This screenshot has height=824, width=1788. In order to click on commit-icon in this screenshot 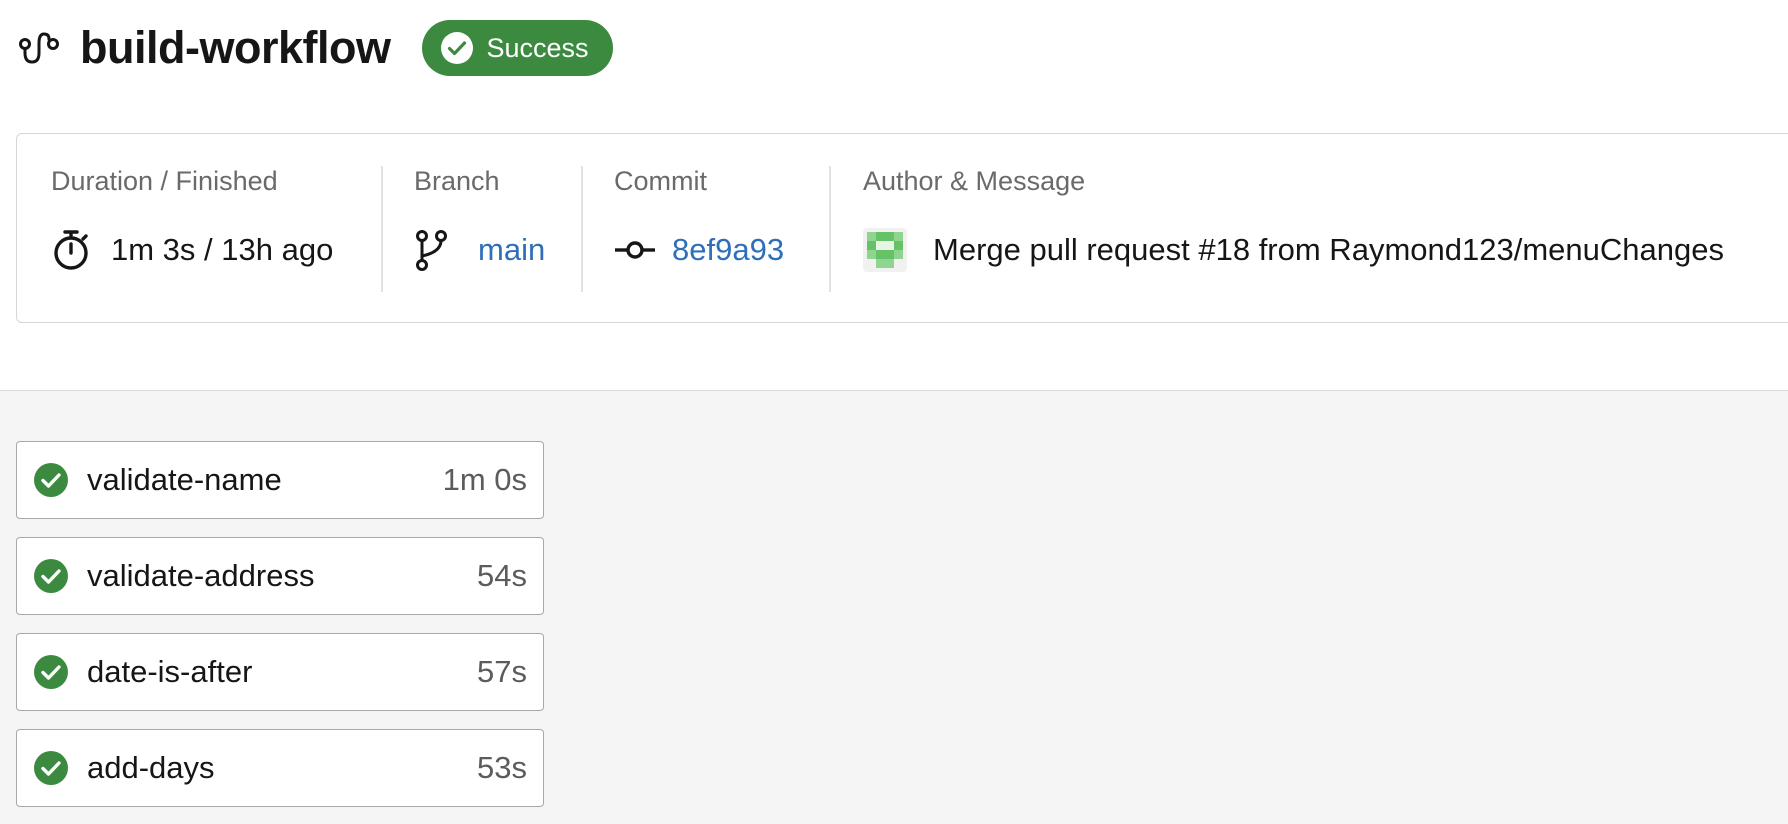, I will do `click(635, 250)`.